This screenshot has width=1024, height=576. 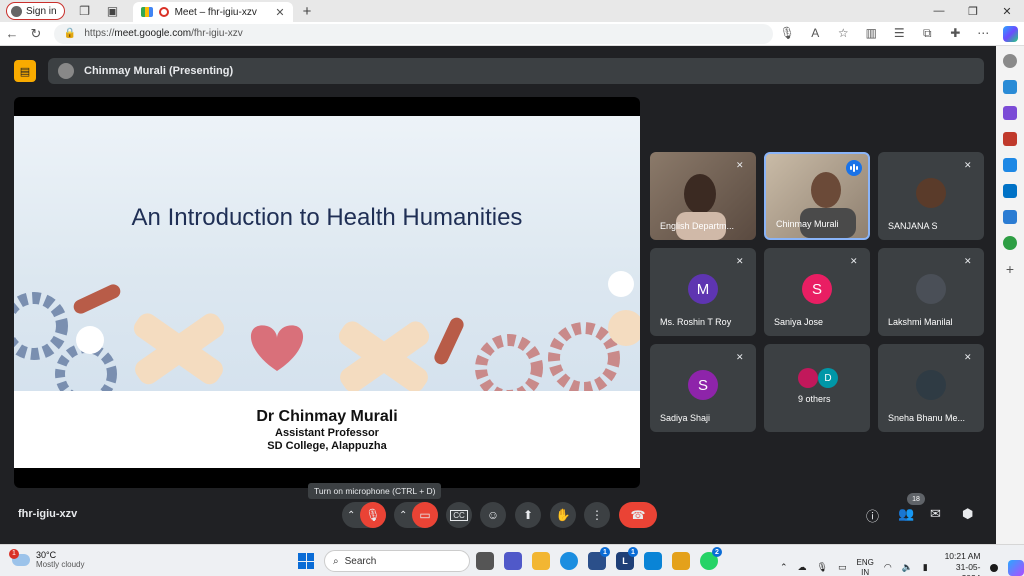 What do you see at coordinates (307, 11) in the screenshot?
I see `new-tab-icon: +` at bounding box center [307, 11].